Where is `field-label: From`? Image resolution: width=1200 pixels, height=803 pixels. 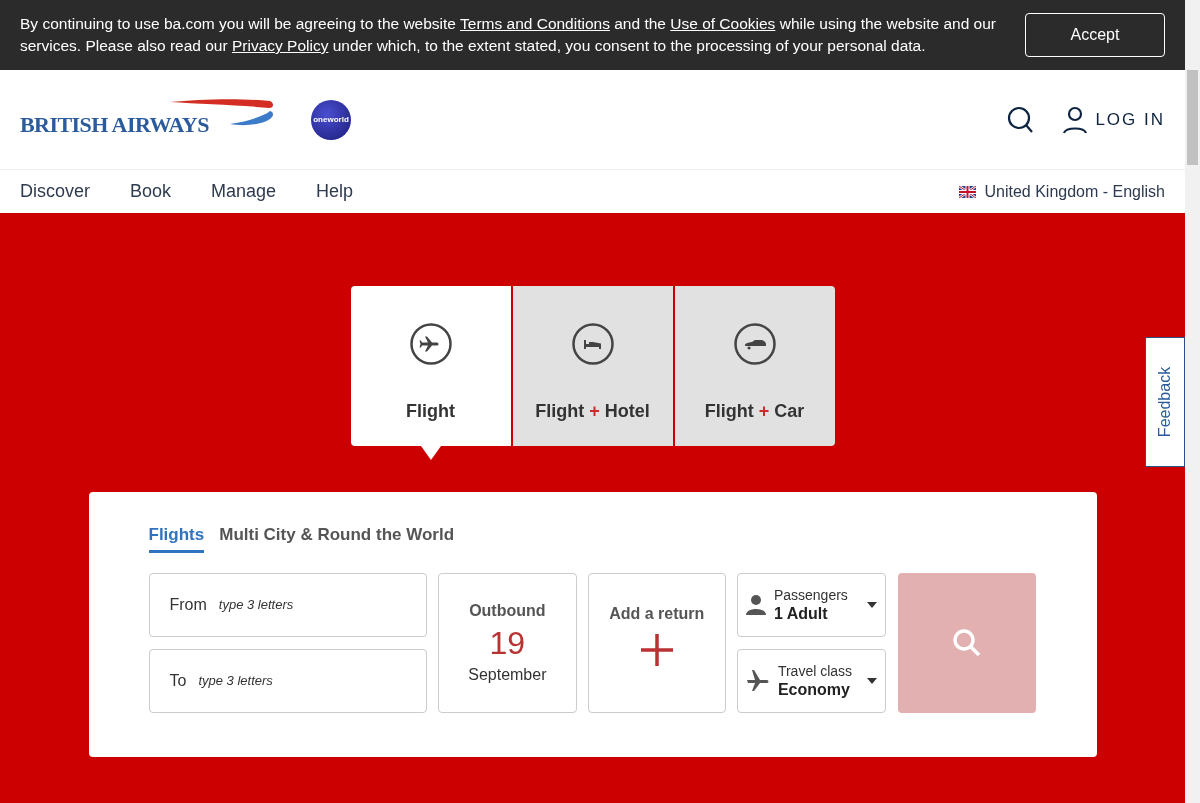 field-label: From is located at coordinates (188, 604).